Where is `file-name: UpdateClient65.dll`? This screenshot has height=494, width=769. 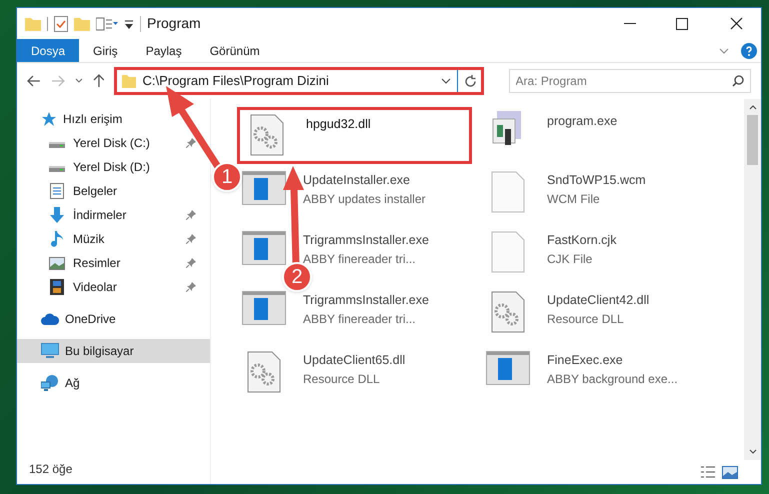
file-name: UpdateClient65.dll is located at coordinates (354, 360).